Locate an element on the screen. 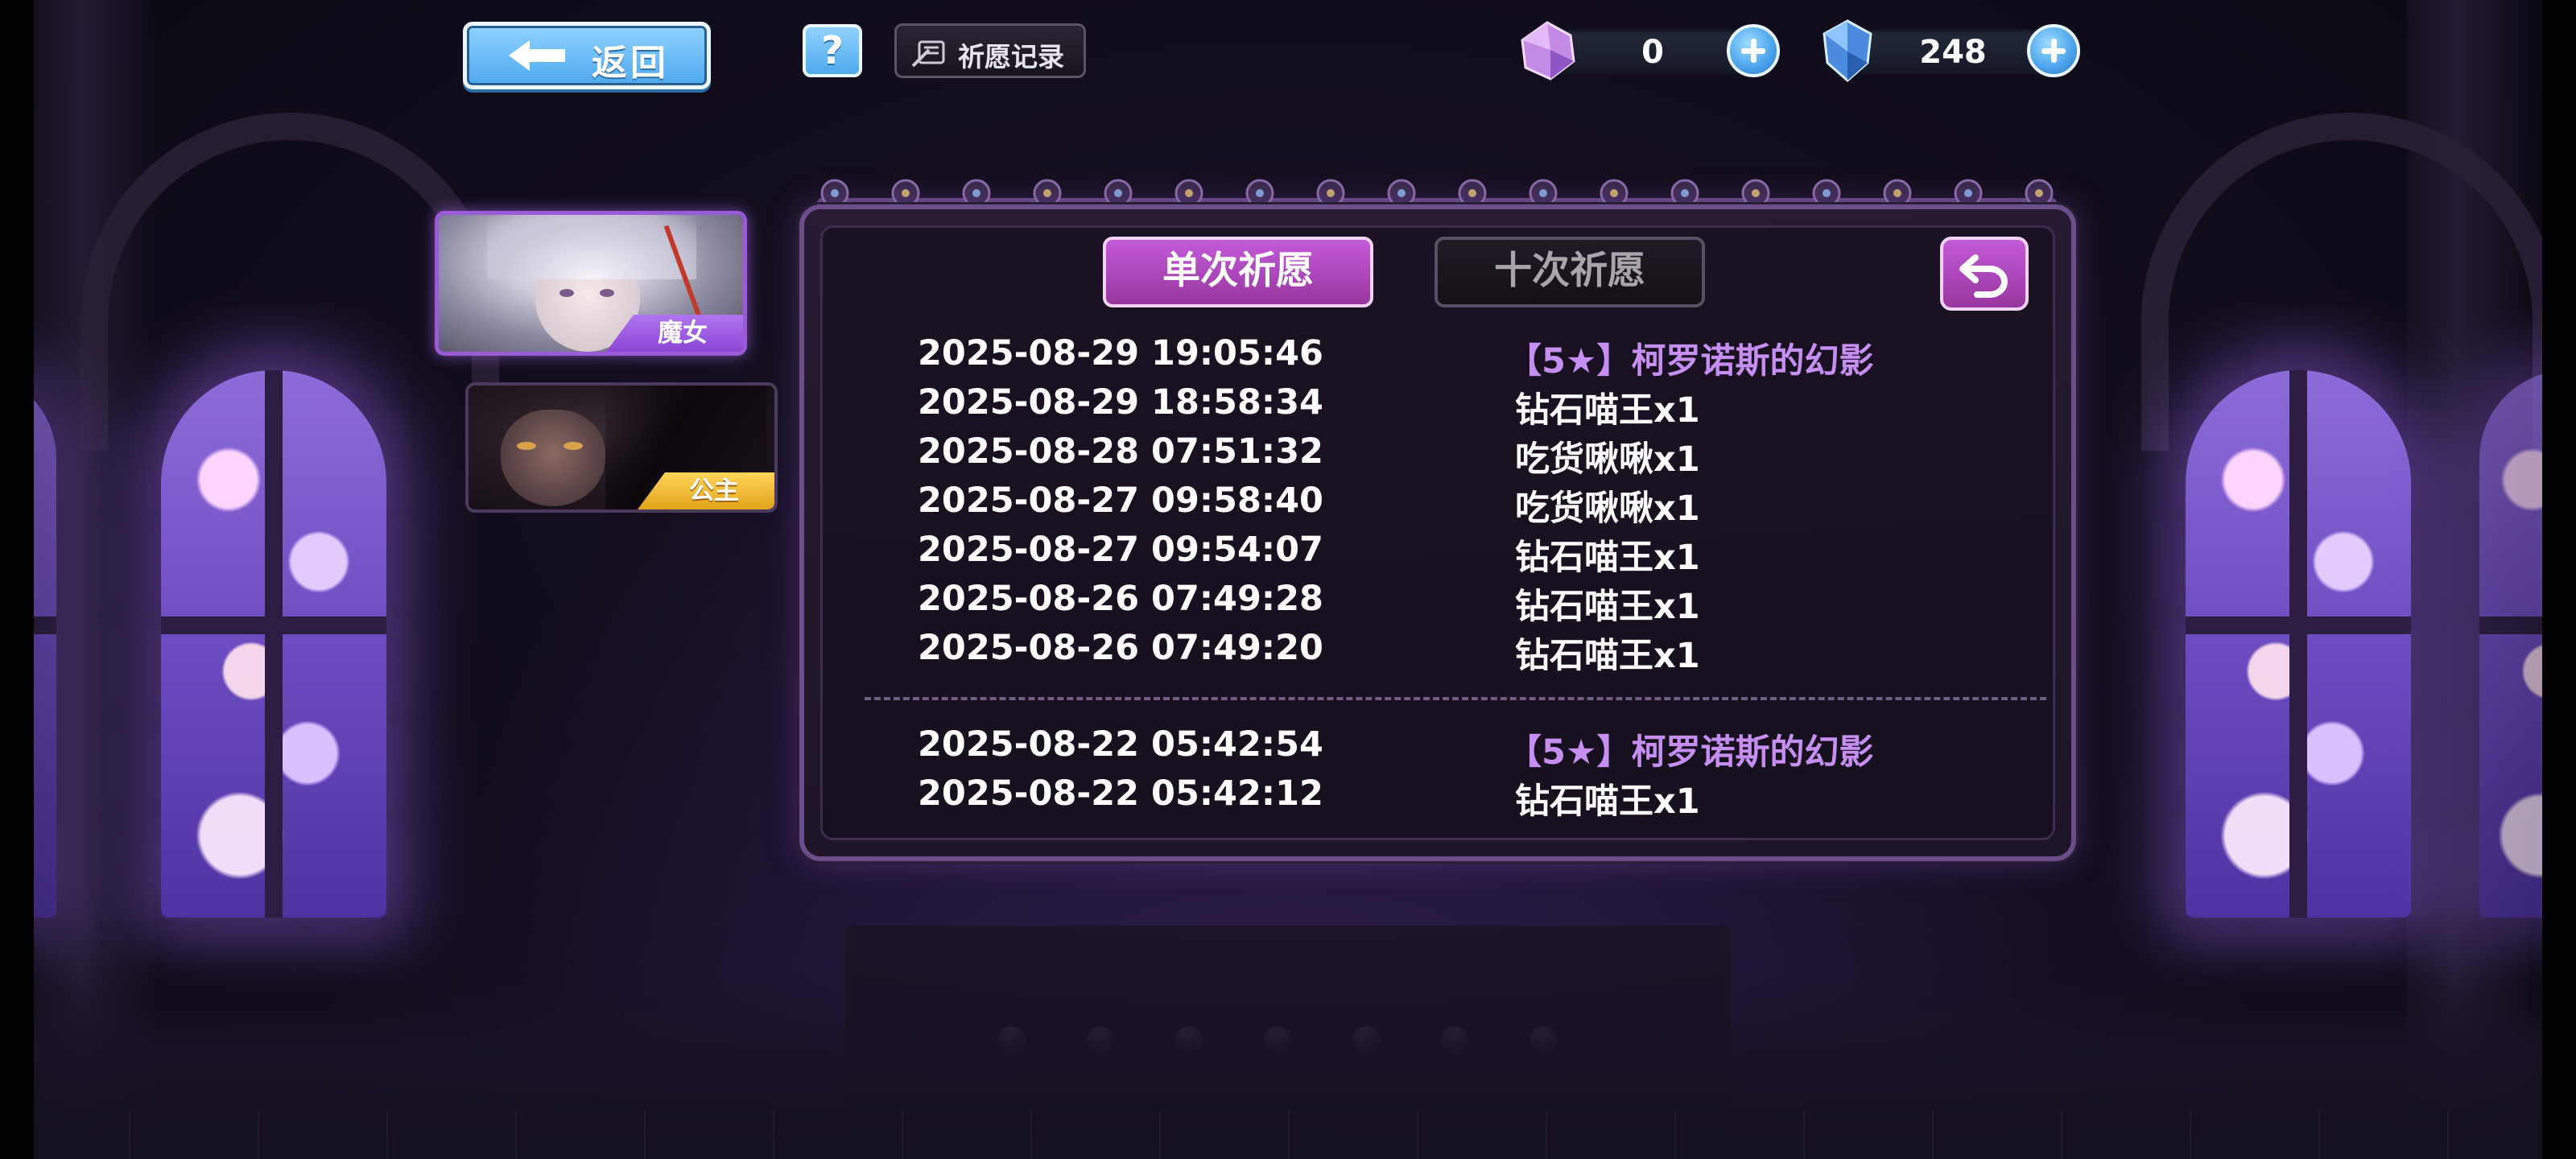 This screenshot has width=2576, height=1159. record-time: 2025-08-22 05:42:54 is located at coordinates (1120, 744).